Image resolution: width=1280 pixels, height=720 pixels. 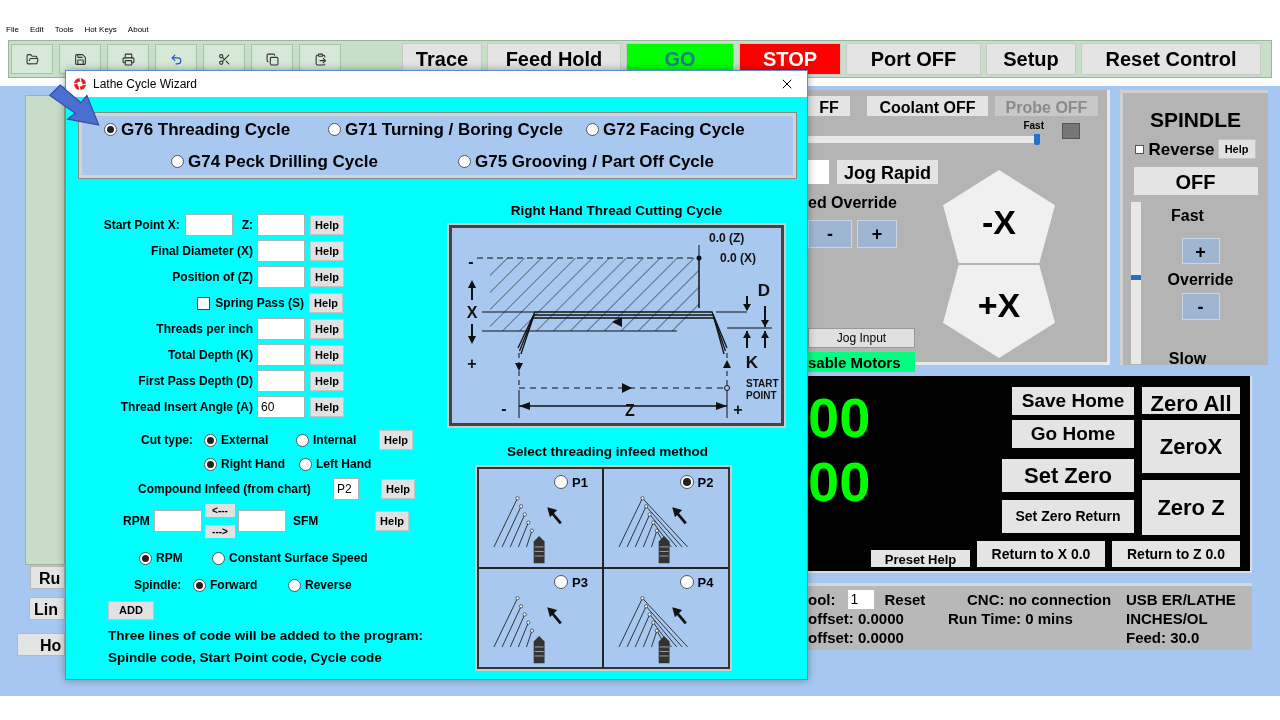 What do you see at coordinates (665, 129) in the screenshot?
I see `radio-button: G72 Facing Cycle` at bounding box center [665, 129].